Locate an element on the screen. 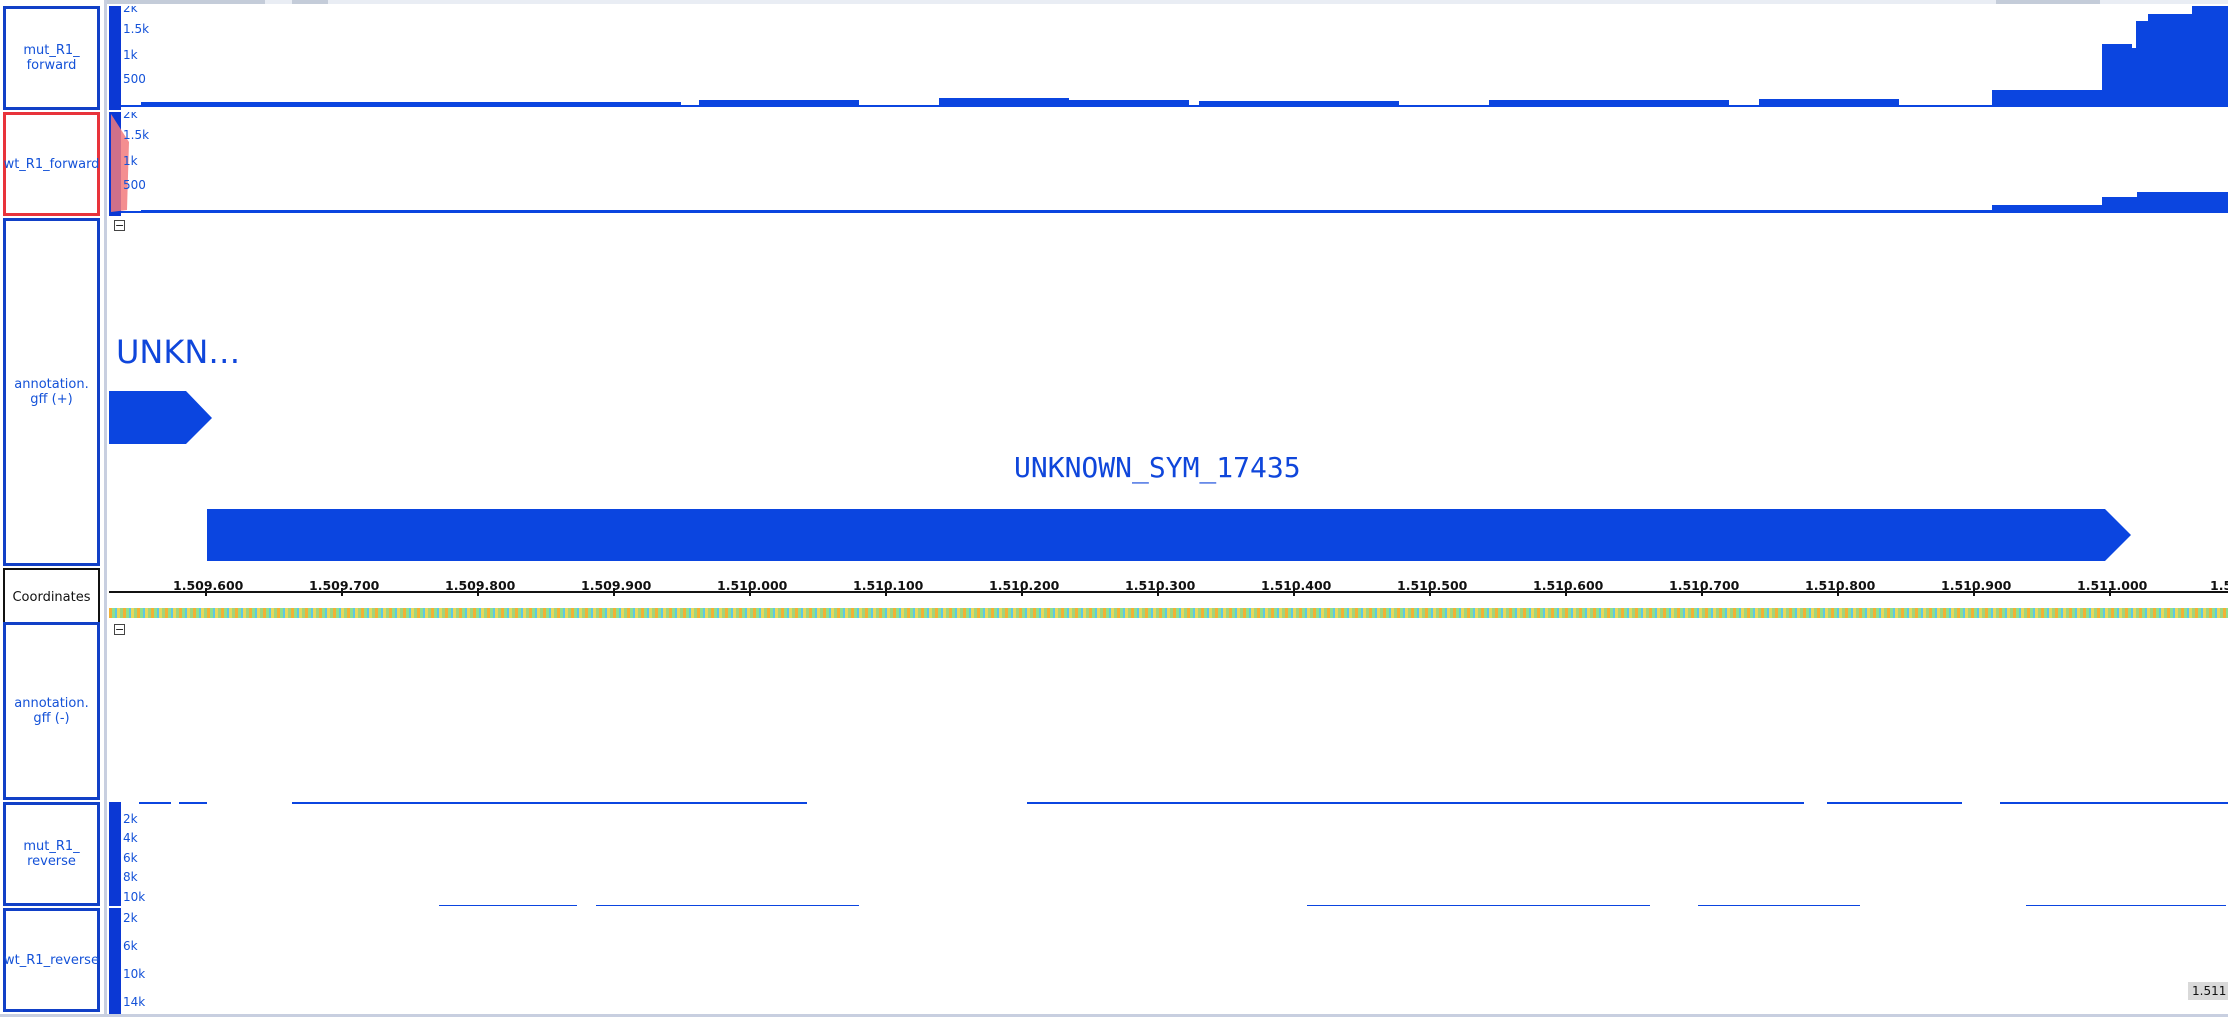 The image size is (2228, 1017). track-label-annotation-plus: annotation. gff (+) is located at coordinates (51, 392).